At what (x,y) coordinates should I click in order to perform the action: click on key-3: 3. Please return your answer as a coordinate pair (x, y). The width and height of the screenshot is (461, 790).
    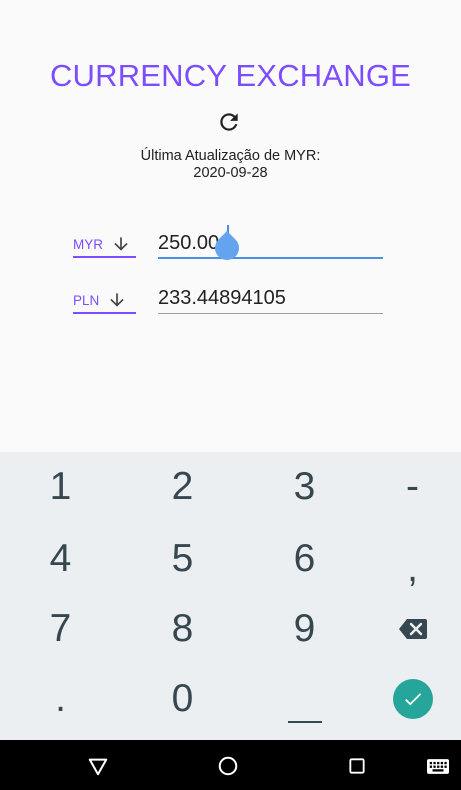
    Looking at the image, I should click on (304, 487).